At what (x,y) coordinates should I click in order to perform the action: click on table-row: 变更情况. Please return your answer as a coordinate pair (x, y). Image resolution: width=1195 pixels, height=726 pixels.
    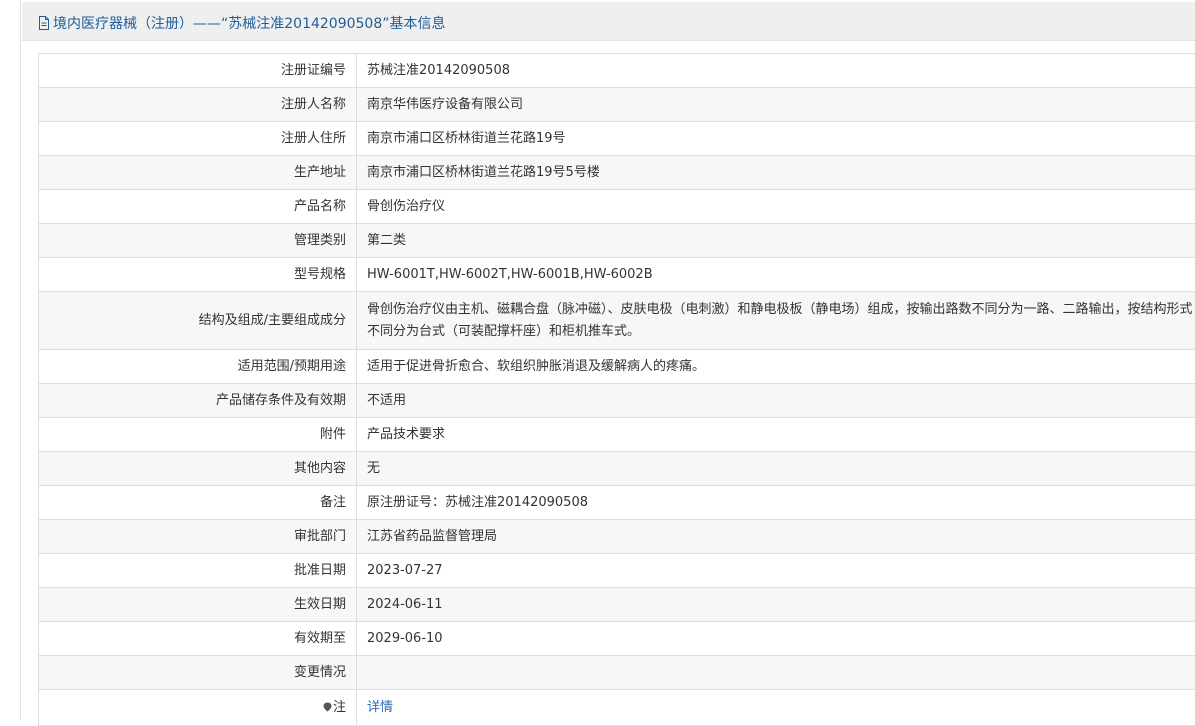
    Looking at the image, I should click on (617, 673).